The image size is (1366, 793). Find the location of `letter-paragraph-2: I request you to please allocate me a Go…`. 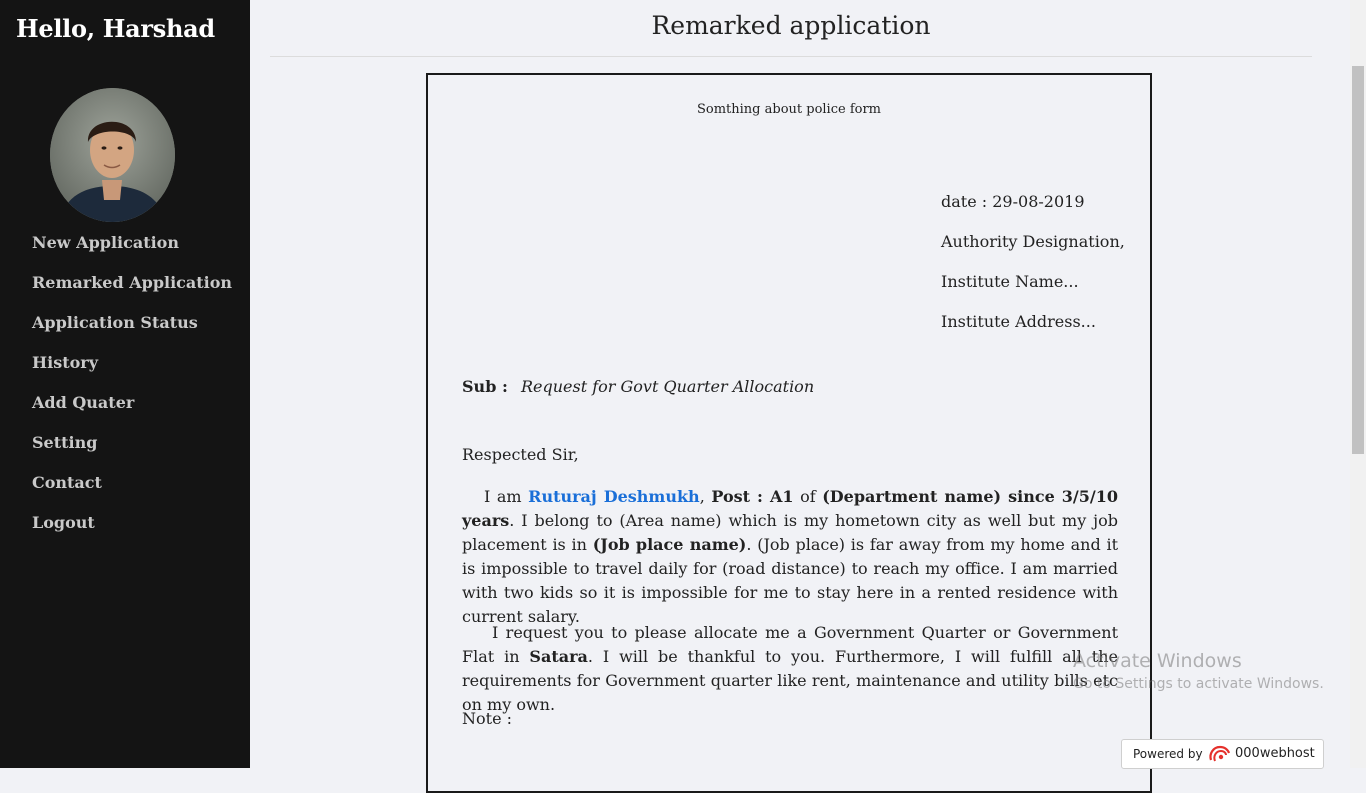

letter-paragraph-2: I request you to please allocate me a Go… is located at coordinates (790, 669).